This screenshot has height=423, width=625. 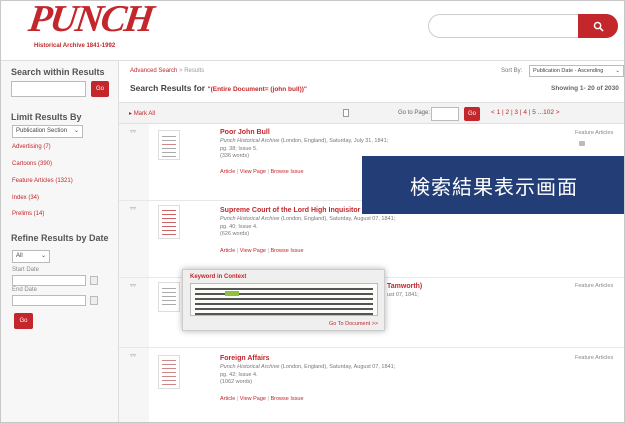 I want to click on breadcrumb-current: > Results, so click(x=192, y=71).